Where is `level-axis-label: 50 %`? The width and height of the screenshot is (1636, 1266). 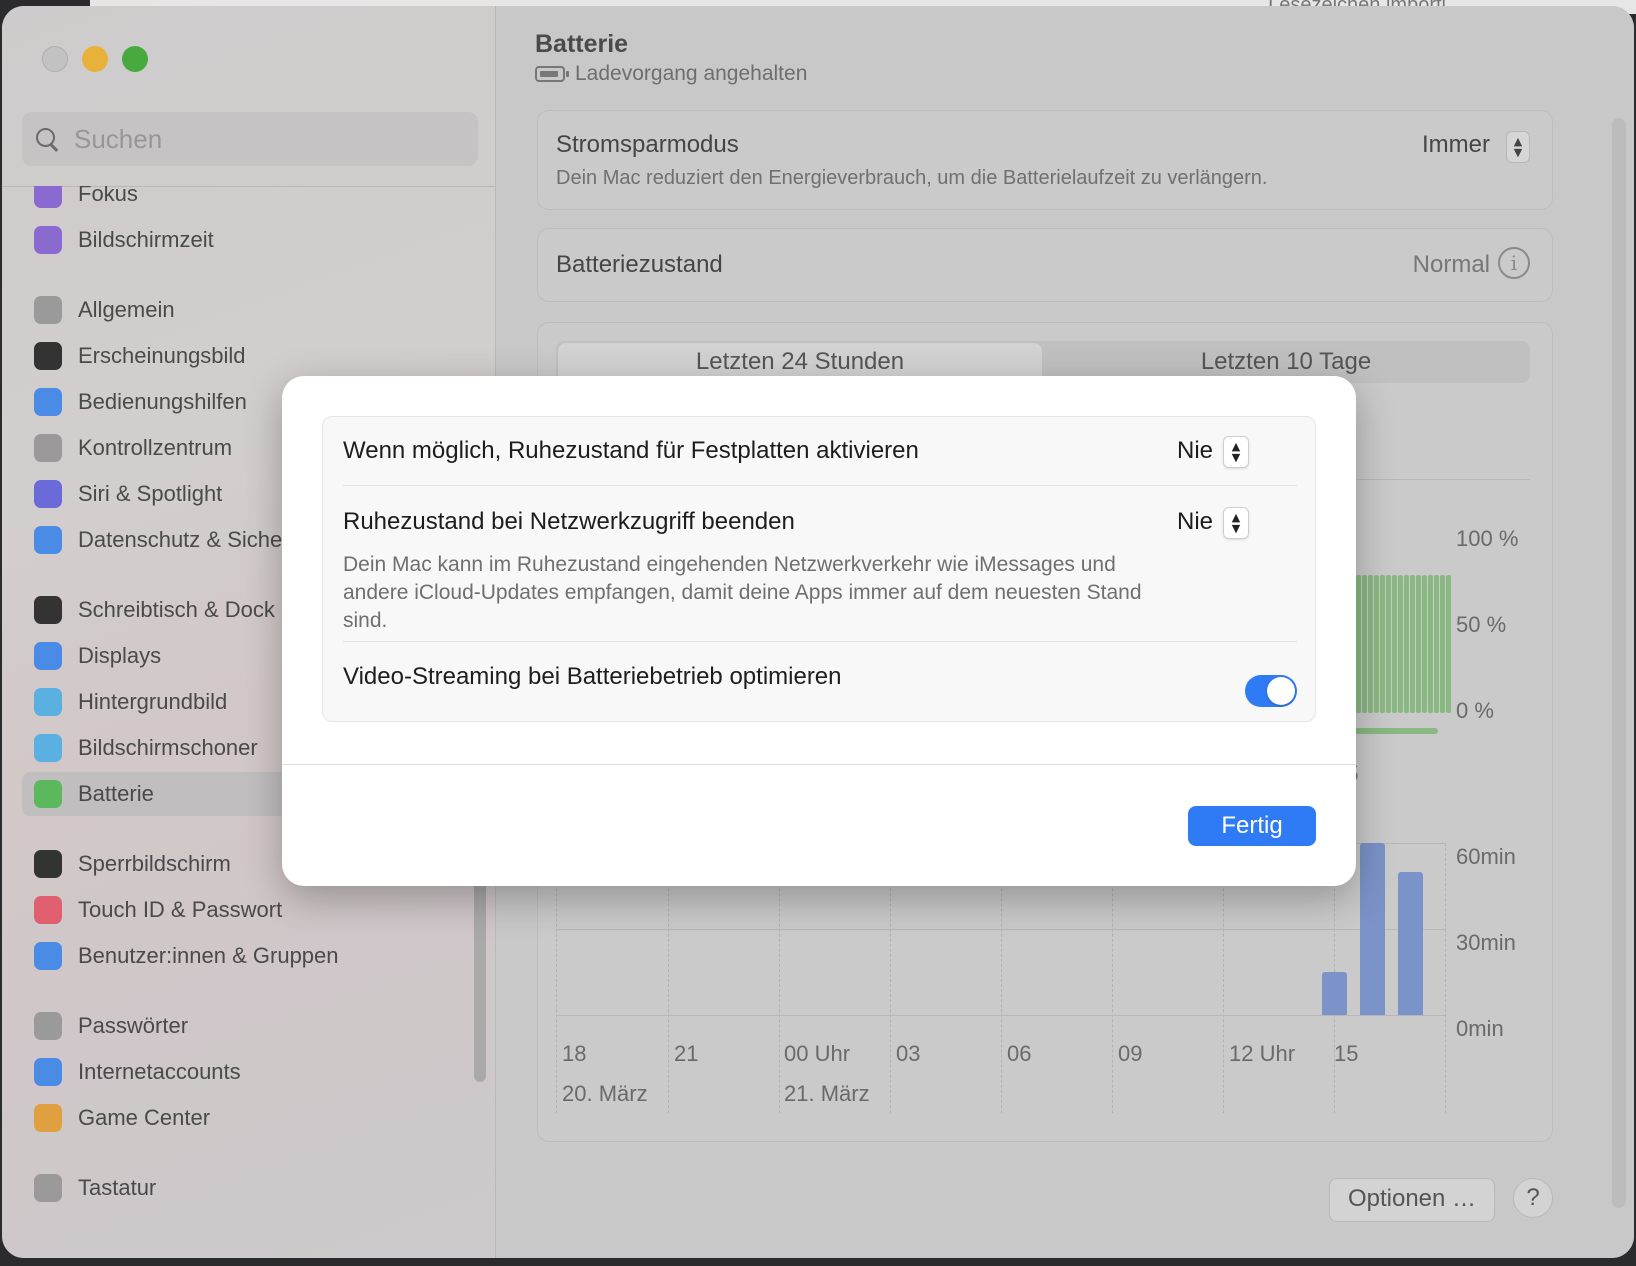 level-axis-label: 50 % is located at coordinates (1481, 624).